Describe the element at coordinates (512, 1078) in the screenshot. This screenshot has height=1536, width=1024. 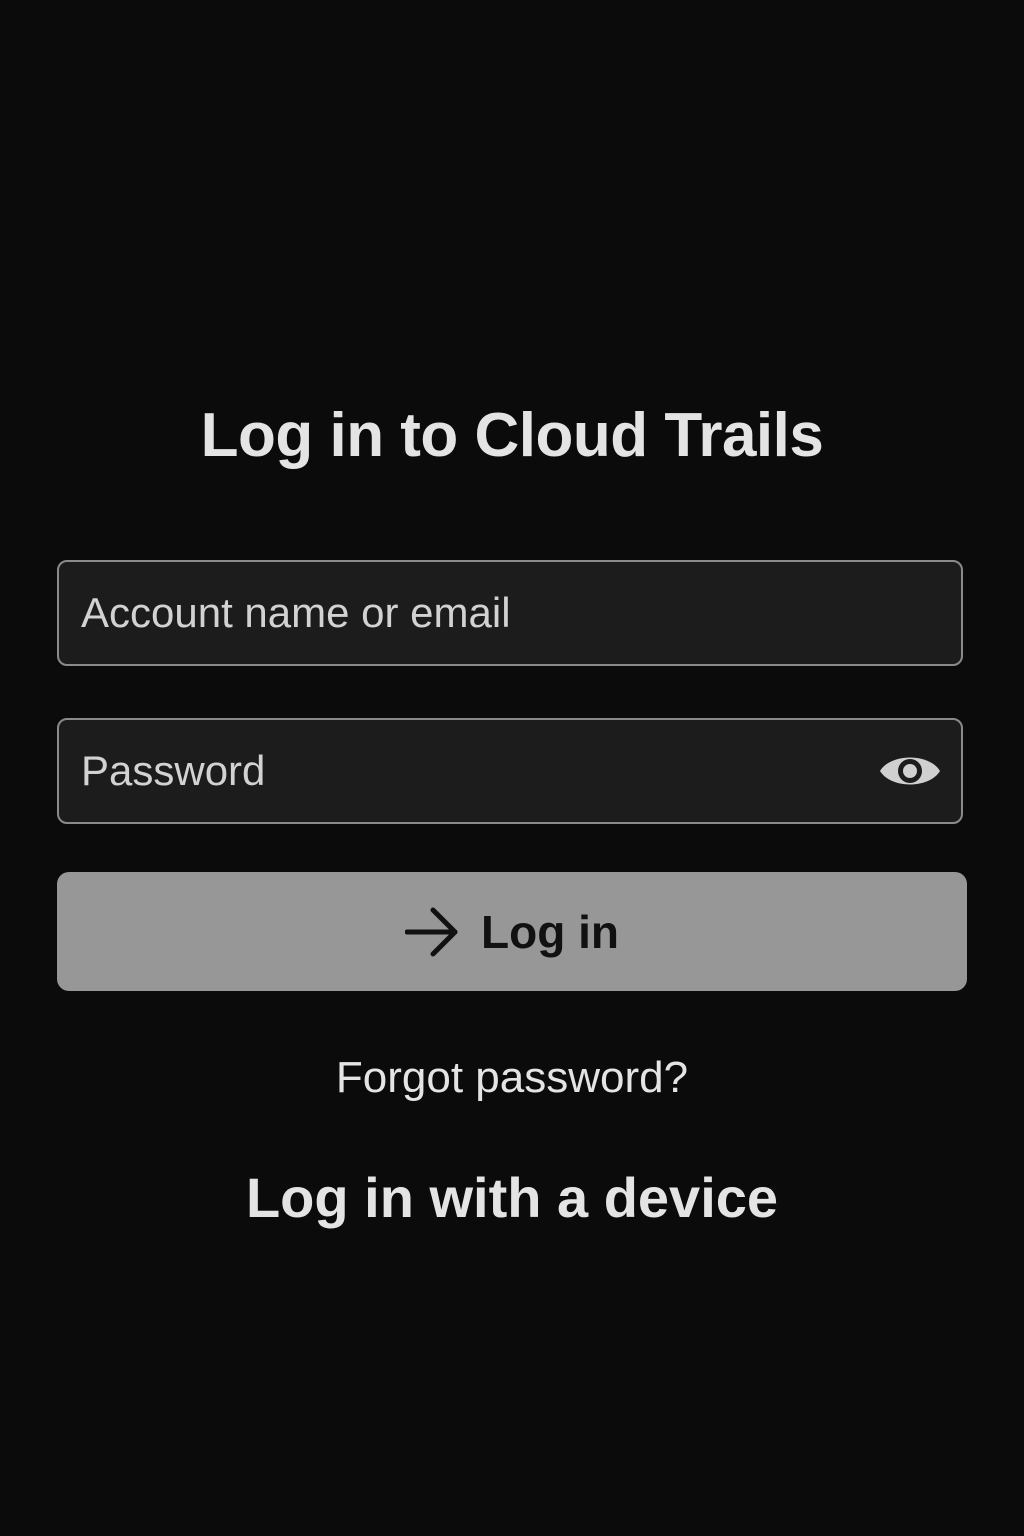
I see `forgot-password-link: Forgot password?` at that location.